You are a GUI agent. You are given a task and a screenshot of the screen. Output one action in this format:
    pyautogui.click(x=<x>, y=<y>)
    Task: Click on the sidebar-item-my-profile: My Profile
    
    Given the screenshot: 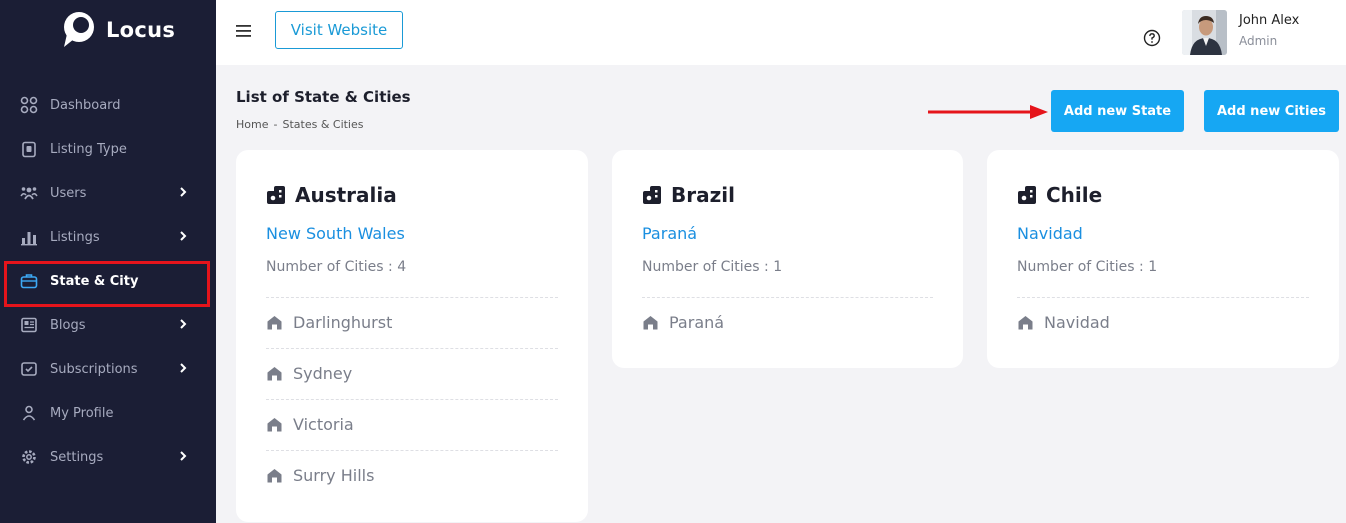 What is the action you would take?
    pyautogui.click(x=108, y=413)
    